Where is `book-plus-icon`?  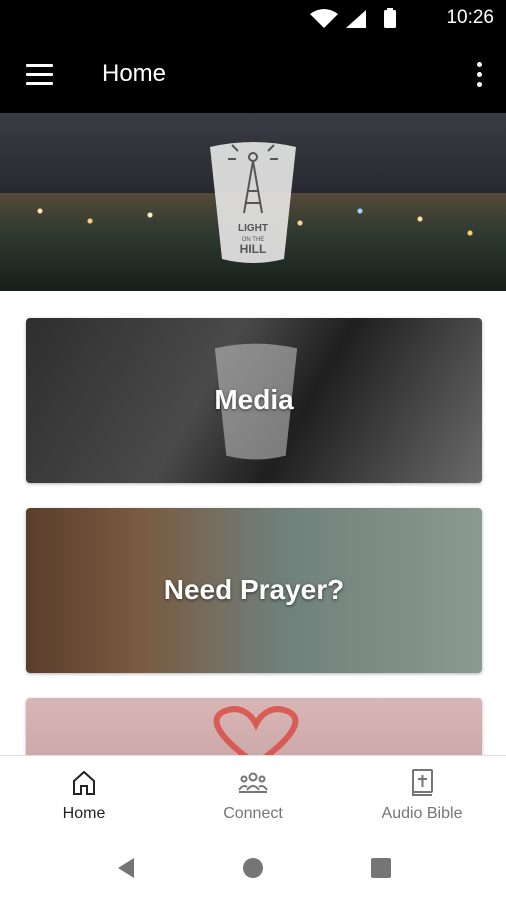
book-plus-icon is located at coordinates (422, 782).